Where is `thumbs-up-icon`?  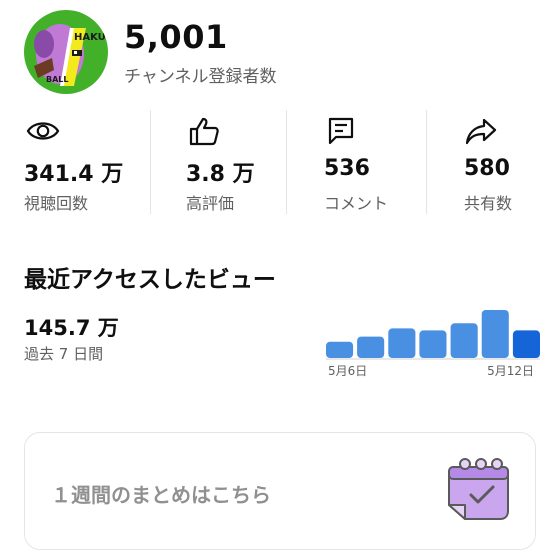
thumbs-up-icon is located at coordinates (204, 131).